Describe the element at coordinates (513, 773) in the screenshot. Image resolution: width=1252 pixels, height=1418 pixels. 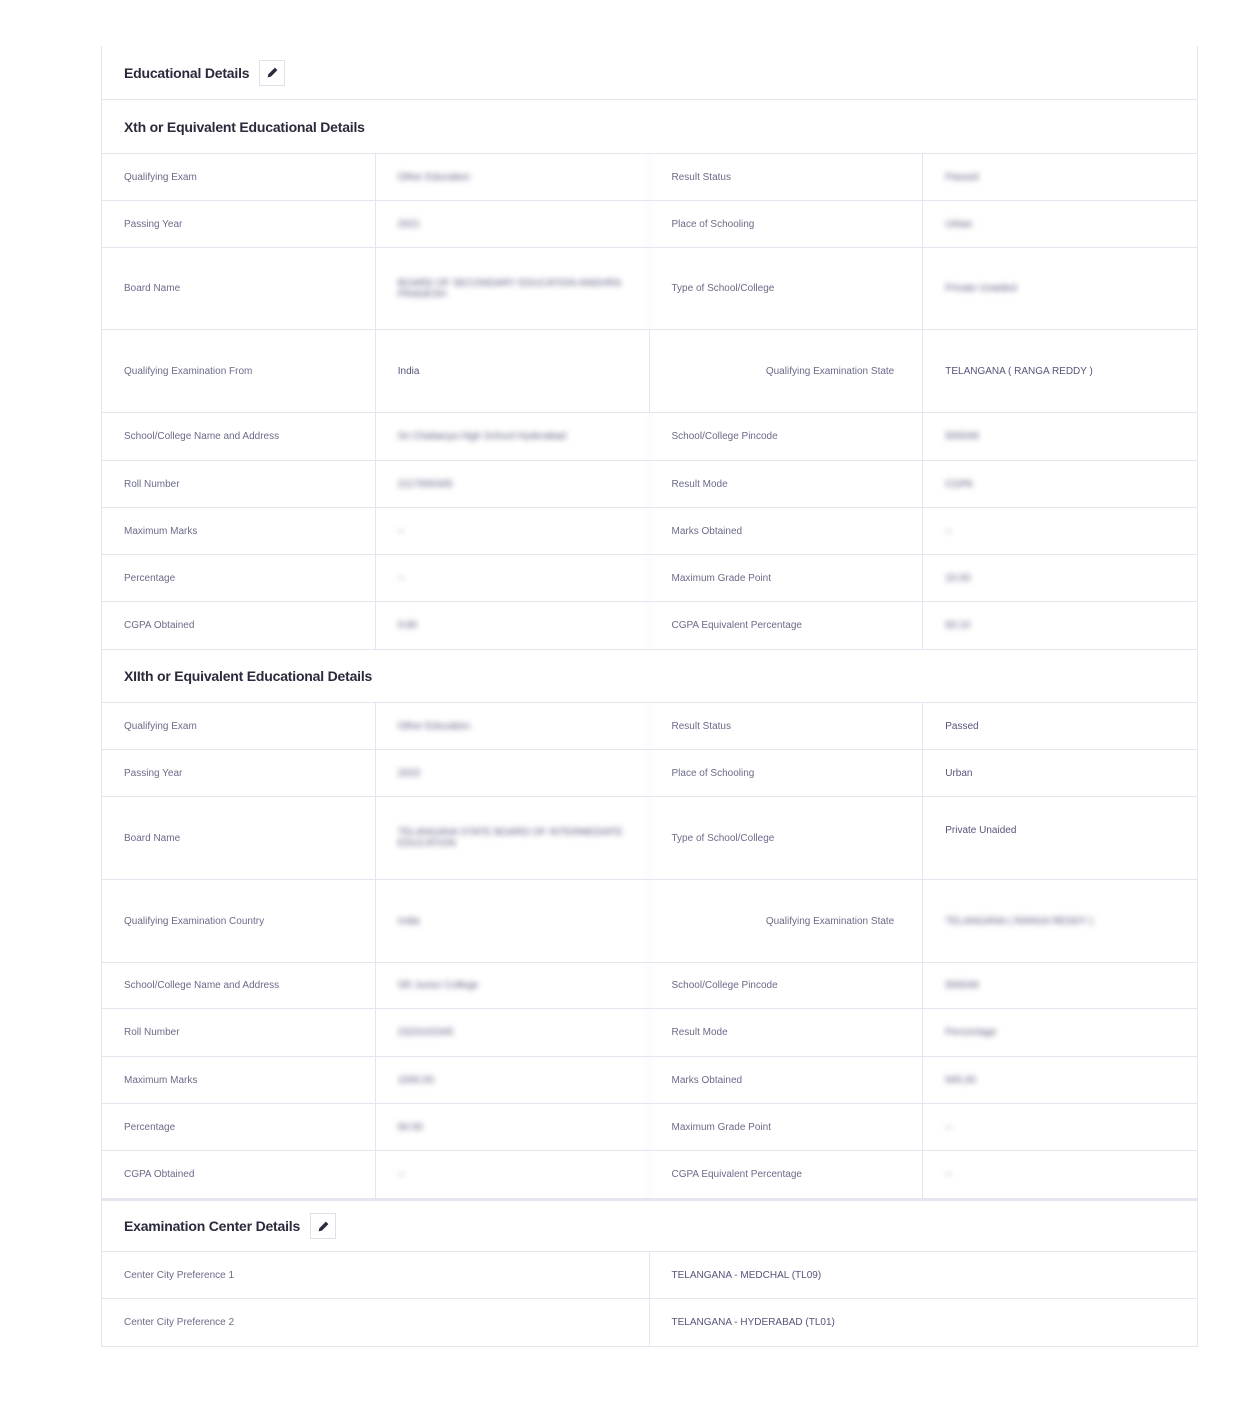
I see `field-value: 2023` at that location.